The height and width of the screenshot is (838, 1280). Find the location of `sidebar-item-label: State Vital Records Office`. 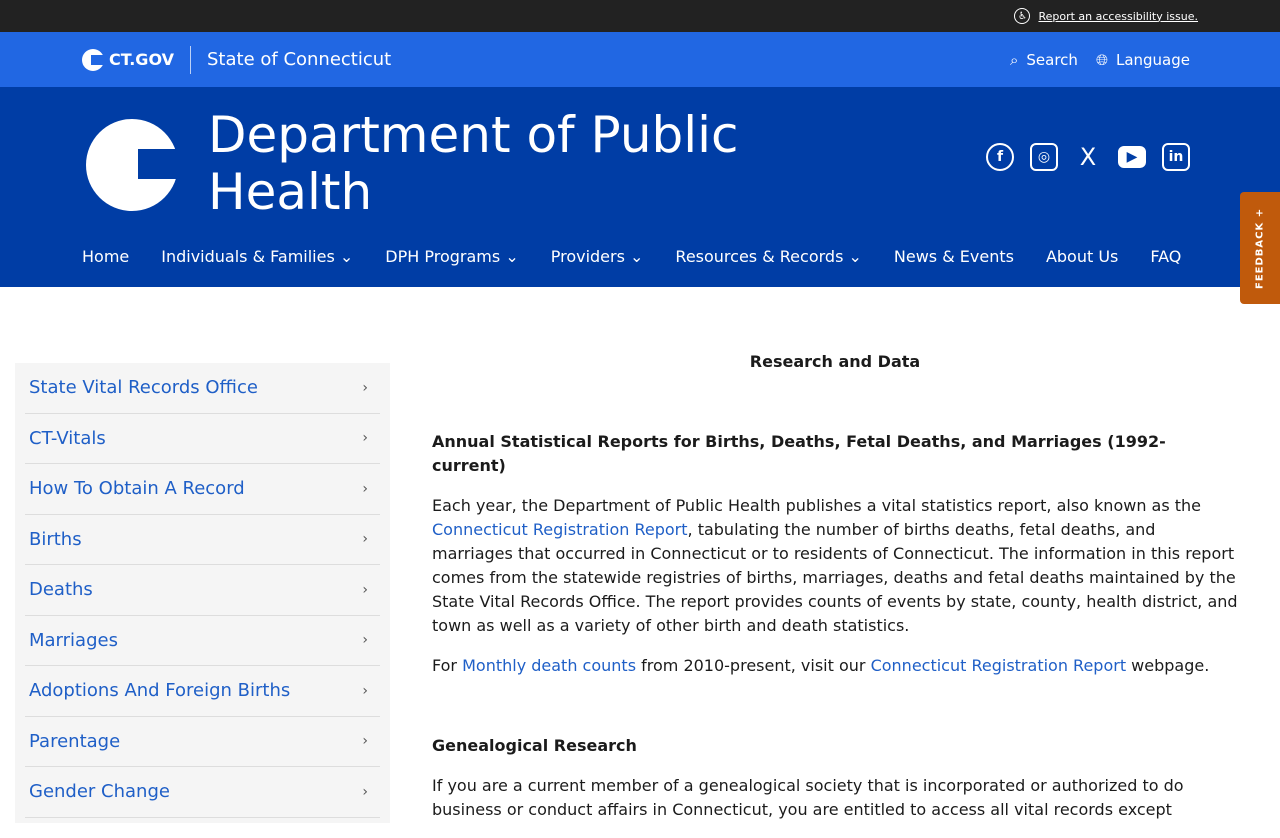

sidebar-item-label: State Vital Records Office is located at coordinates (143, 388).